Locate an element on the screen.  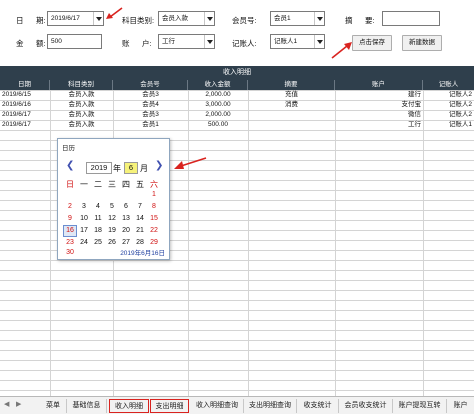
cell-account: 工行 is located at coordinates (379, 125).